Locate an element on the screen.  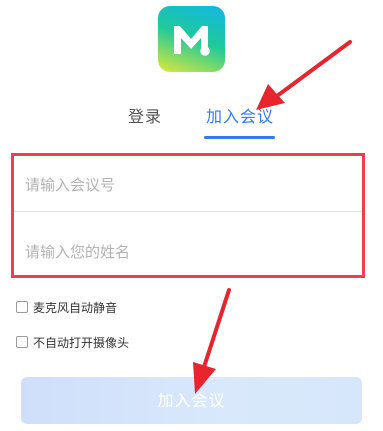
active-tab-indicator is located at coordinates (239, 137).